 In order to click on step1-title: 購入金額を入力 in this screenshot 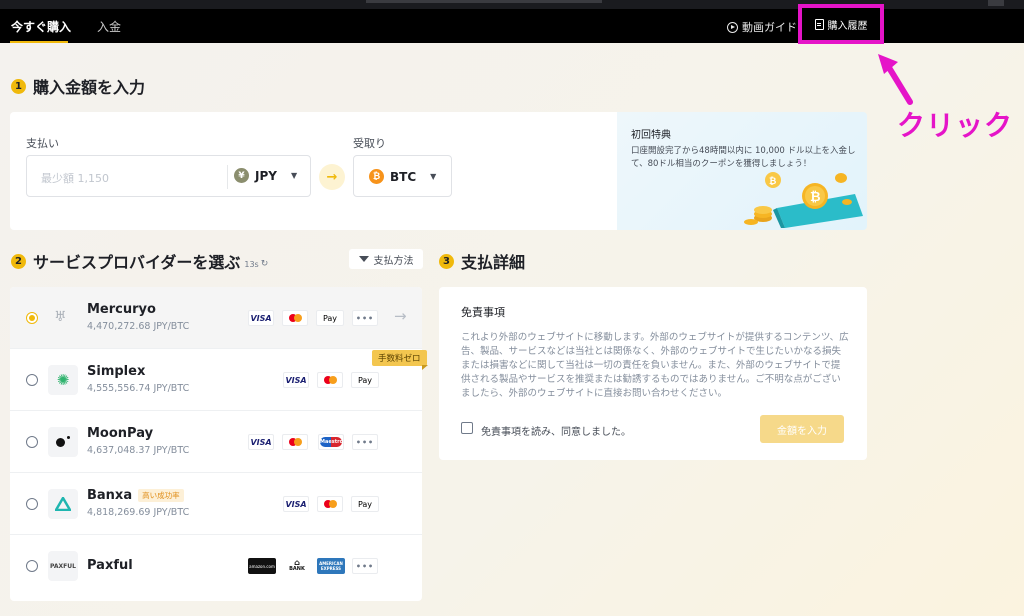, I will do `click(89, 87)`.